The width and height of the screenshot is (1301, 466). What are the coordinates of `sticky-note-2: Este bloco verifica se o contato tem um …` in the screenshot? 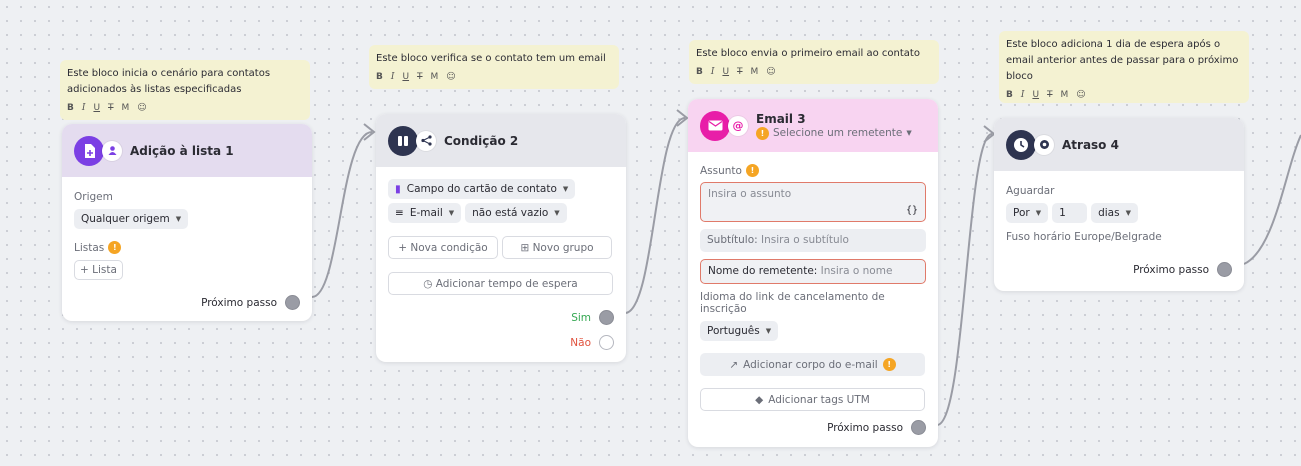 It's located at (494, 67).